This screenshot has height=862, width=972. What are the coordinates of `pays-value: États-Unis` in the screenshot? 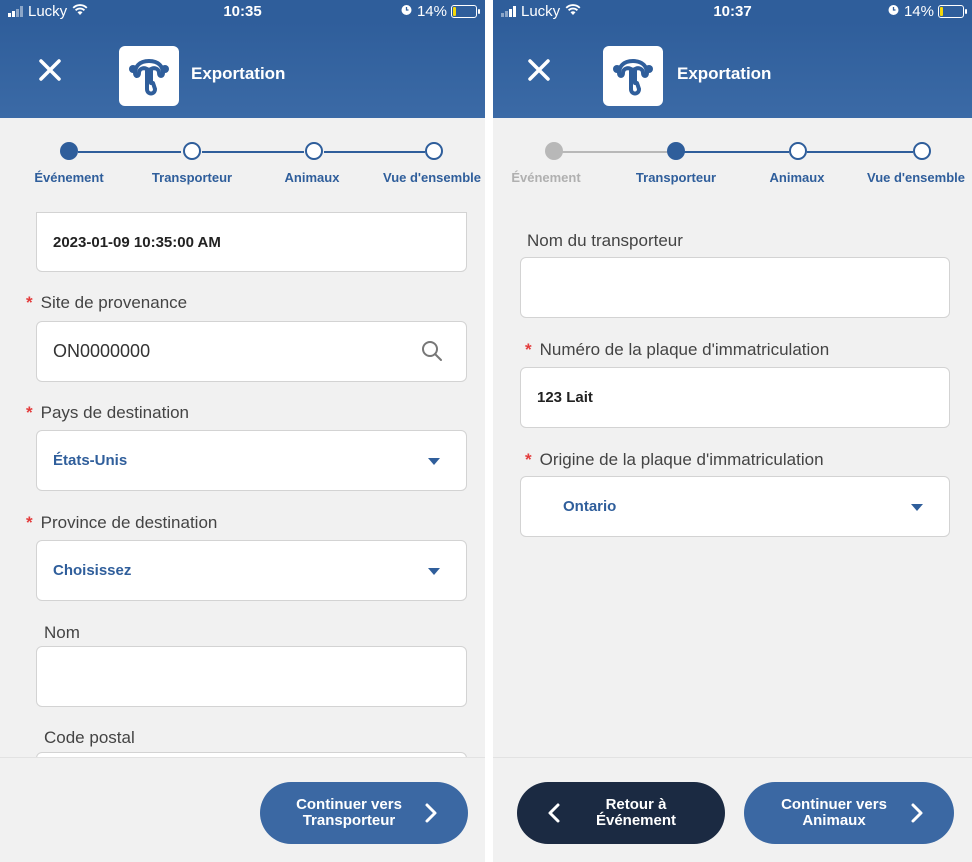 It's located at (90, 460).